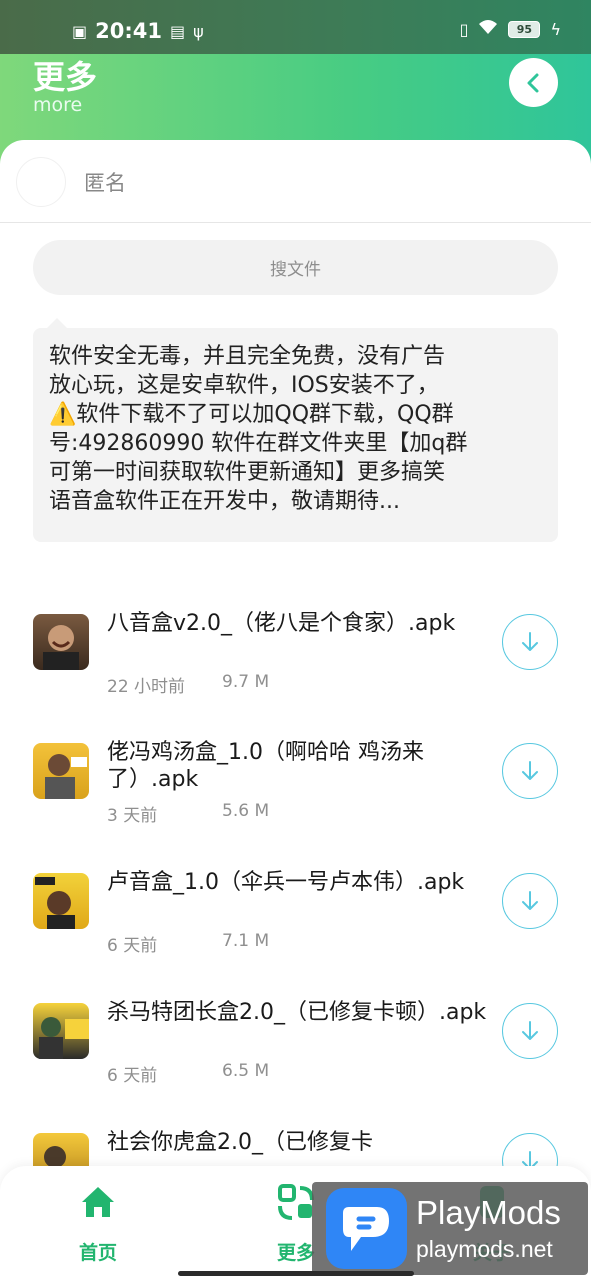 Image resolution: width=591 pixels, height=1280 pixels. I want to click on charging-icon: ϟ, so click(555, 29).